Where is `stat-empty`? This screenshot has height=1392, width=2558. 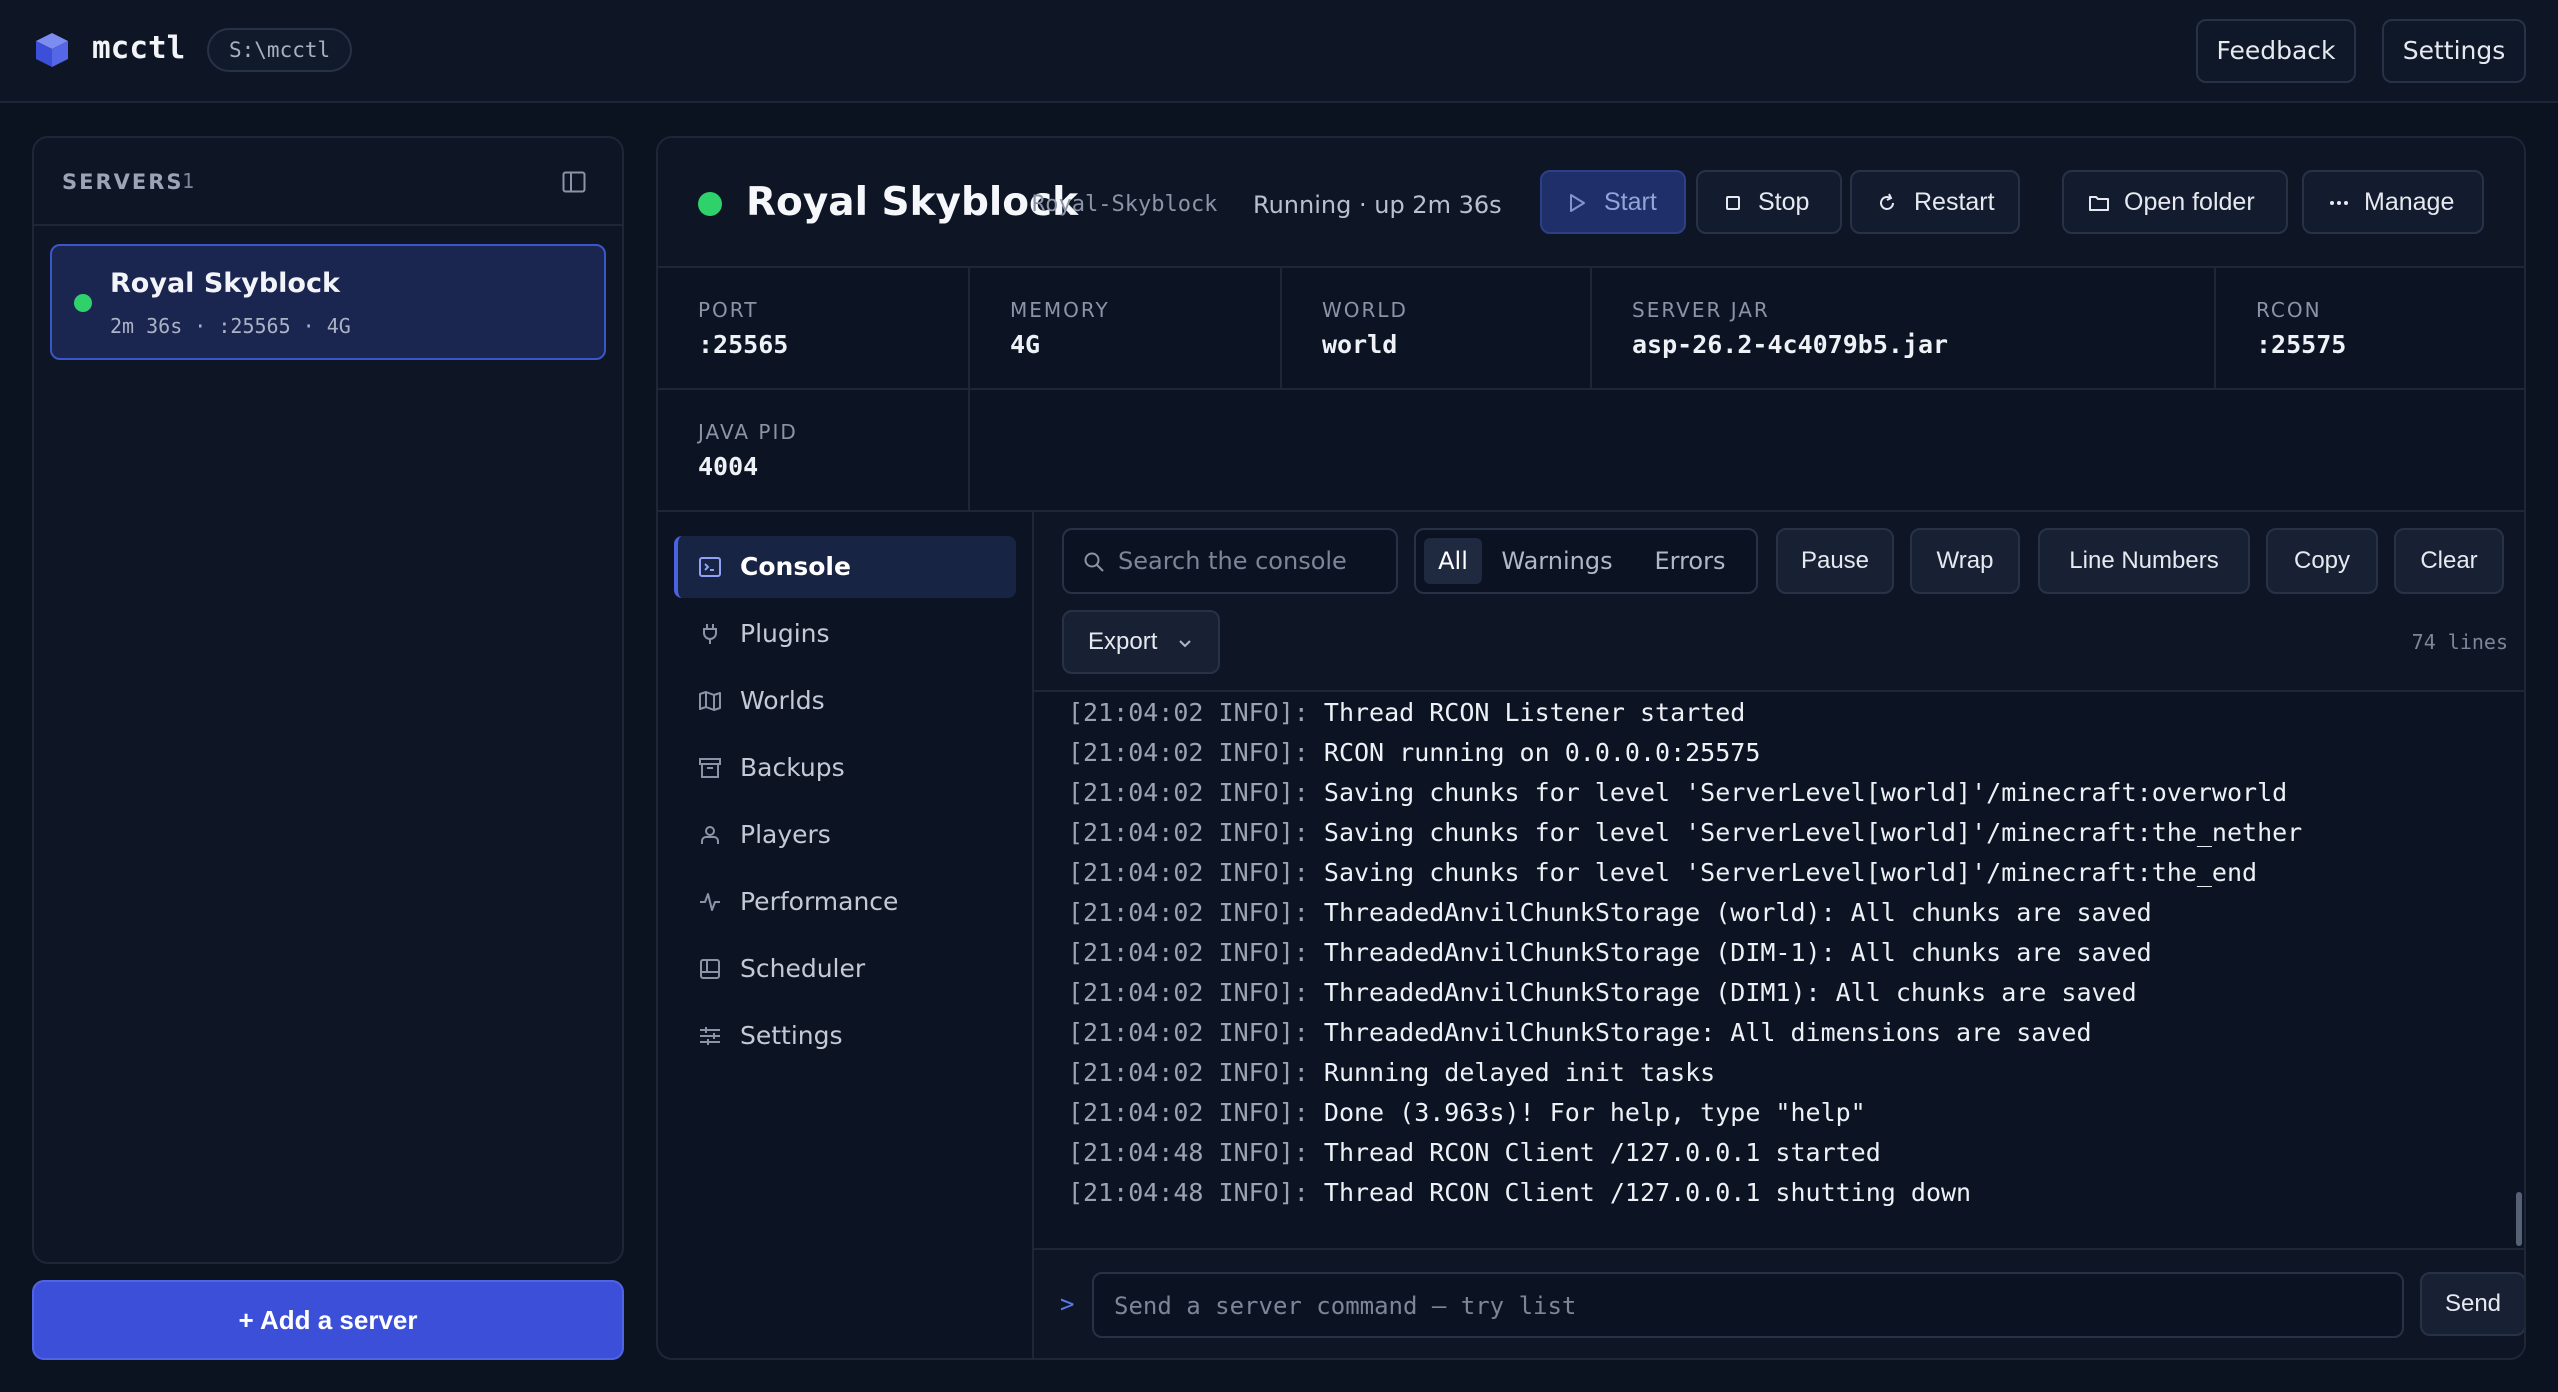 stat-empty is located at coordinates (1747, 451).